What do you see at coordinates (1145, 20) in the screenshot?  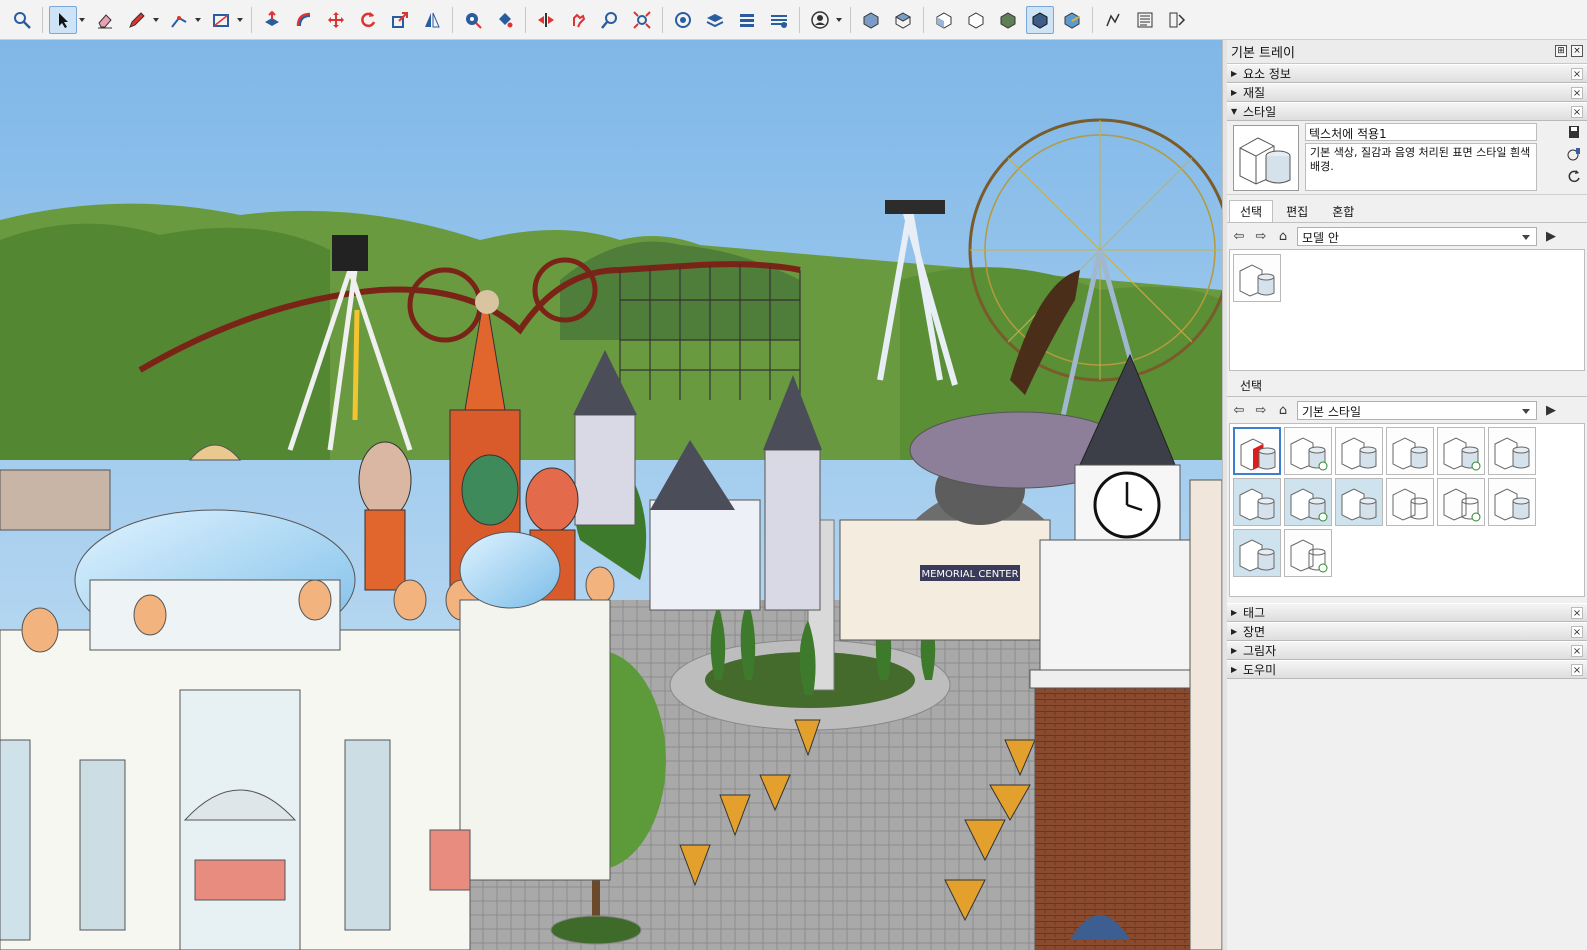 I see `outliner-icon` at bounding box center [1145, 20].